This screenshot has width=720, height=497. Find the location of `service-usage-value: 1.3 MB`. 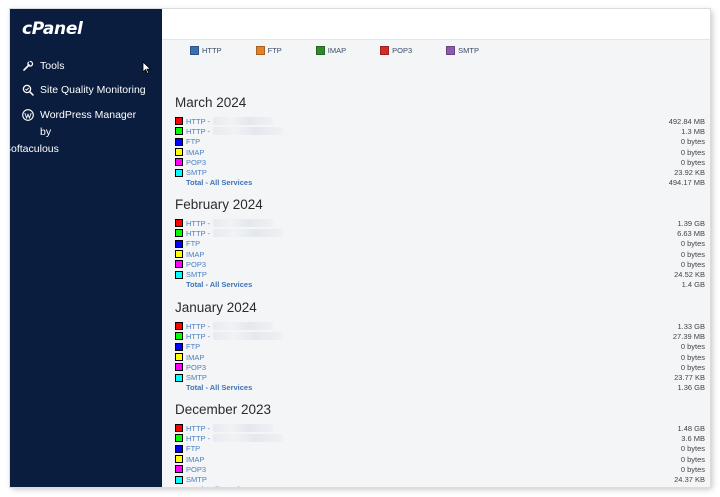

service-usage-value: 1.3 MB is located at coordinates (693, 131).